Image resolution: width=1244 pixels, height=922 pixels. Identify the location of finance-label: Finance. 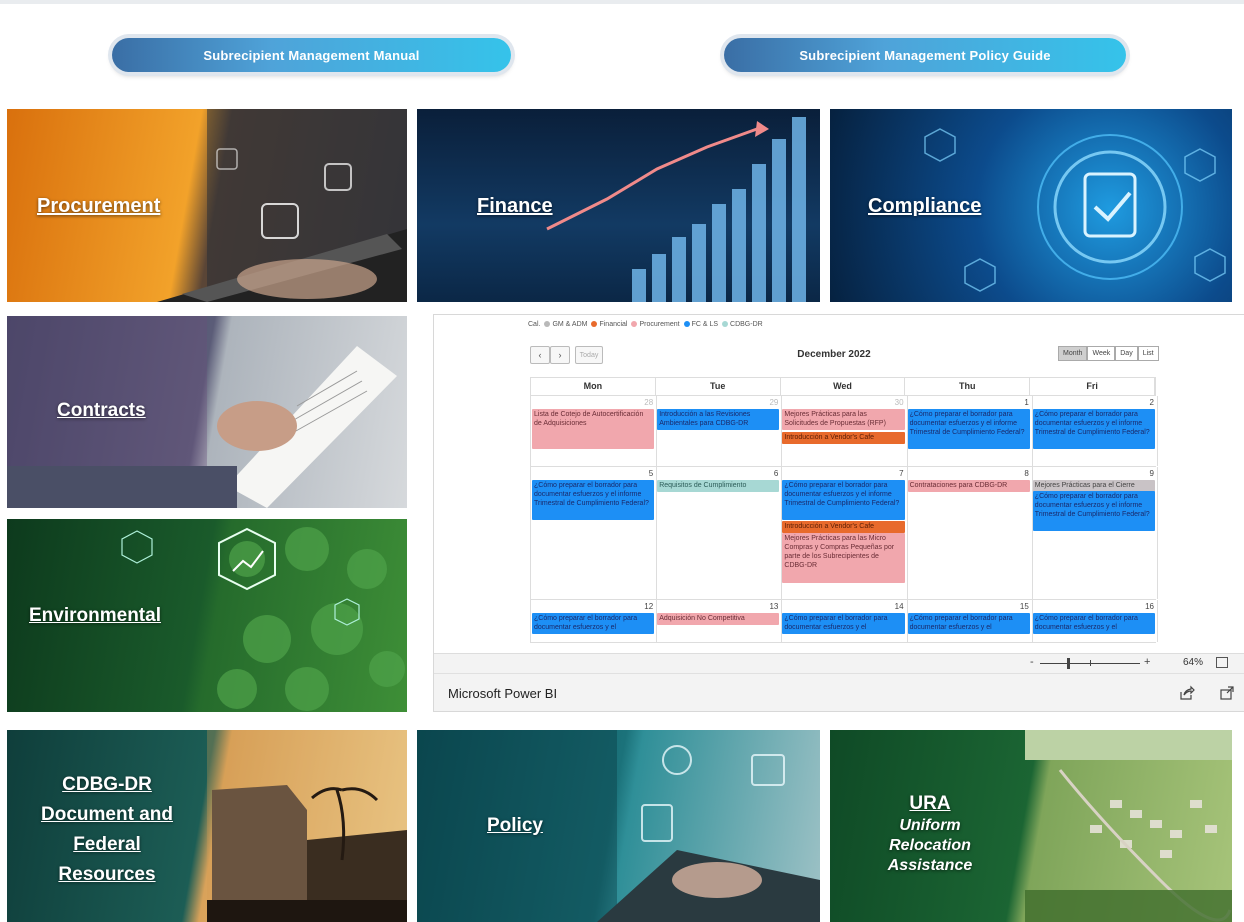
(515, 206).